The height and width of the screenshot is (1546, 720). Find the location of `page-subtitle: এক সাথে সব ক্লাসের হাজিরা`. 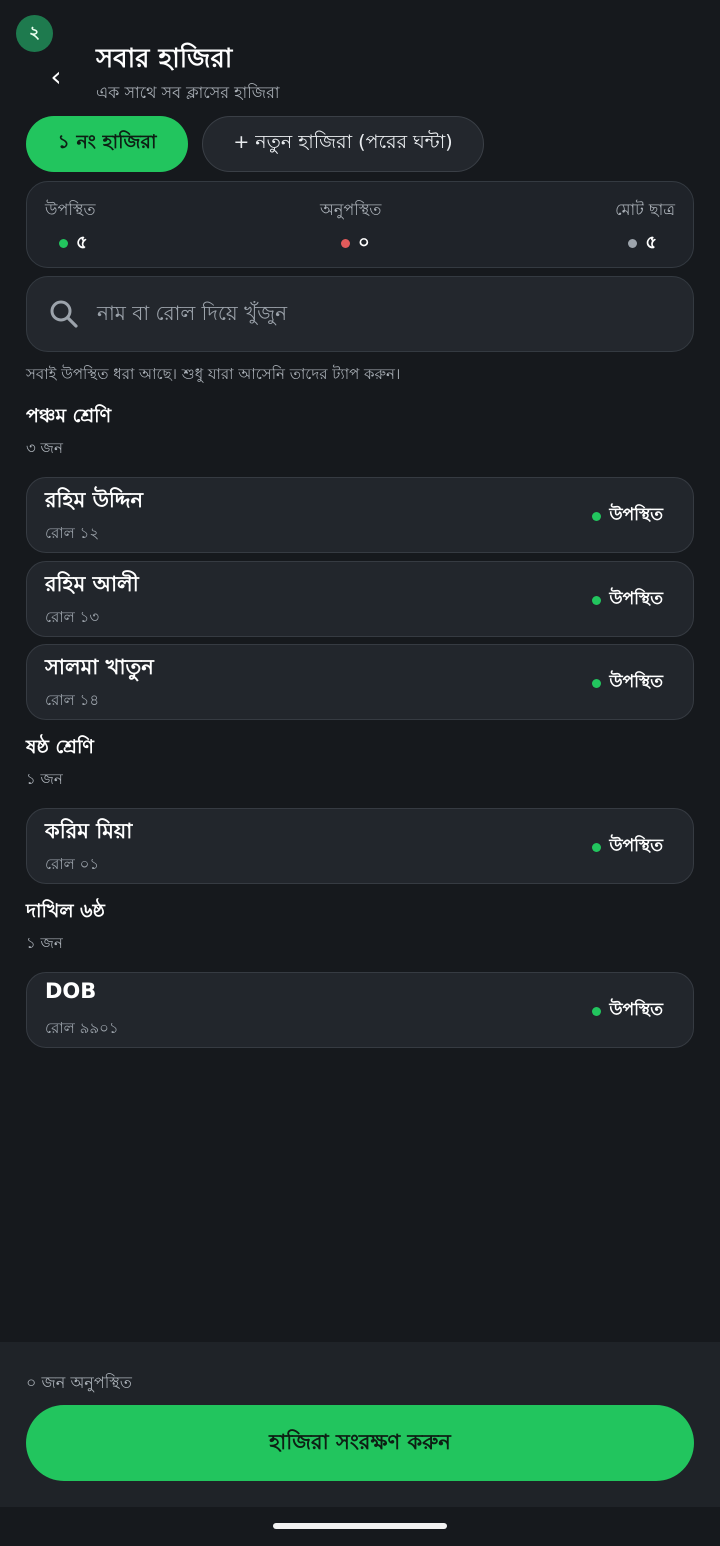

page-subtitle: এক সাথে সব ক্লাসের হাজিরা is located at coordinates (188, 92).